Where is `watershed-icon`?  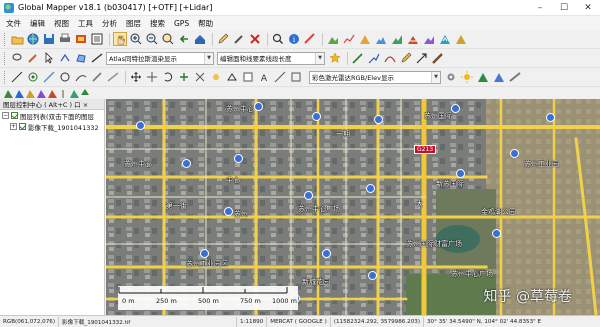 watershed-icon is located at coordinates (397, 39).